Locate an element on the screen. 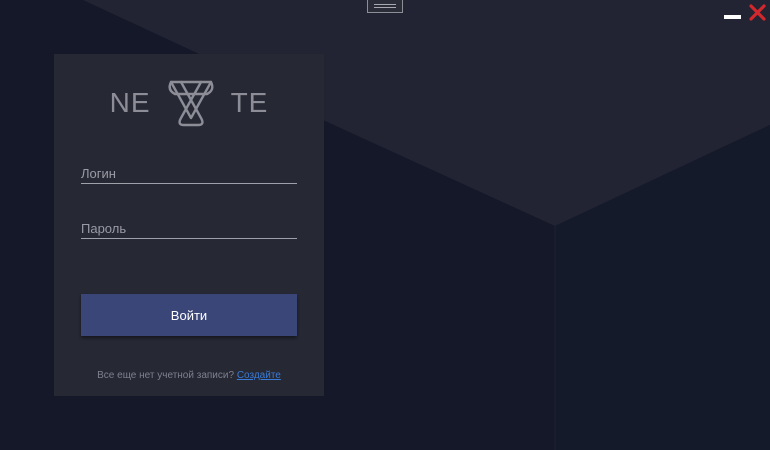  login-field is located at coordinates (189, 171).